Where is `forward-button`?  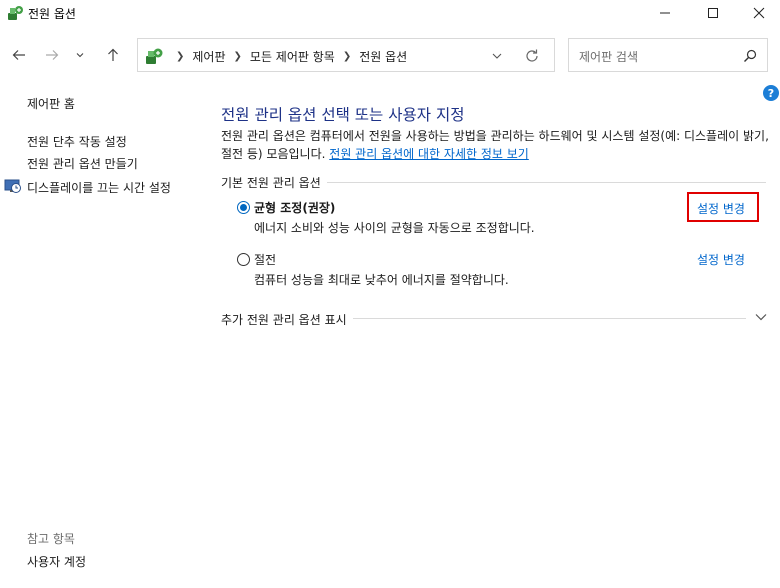
forward-button is located at coordinates (52, 55).